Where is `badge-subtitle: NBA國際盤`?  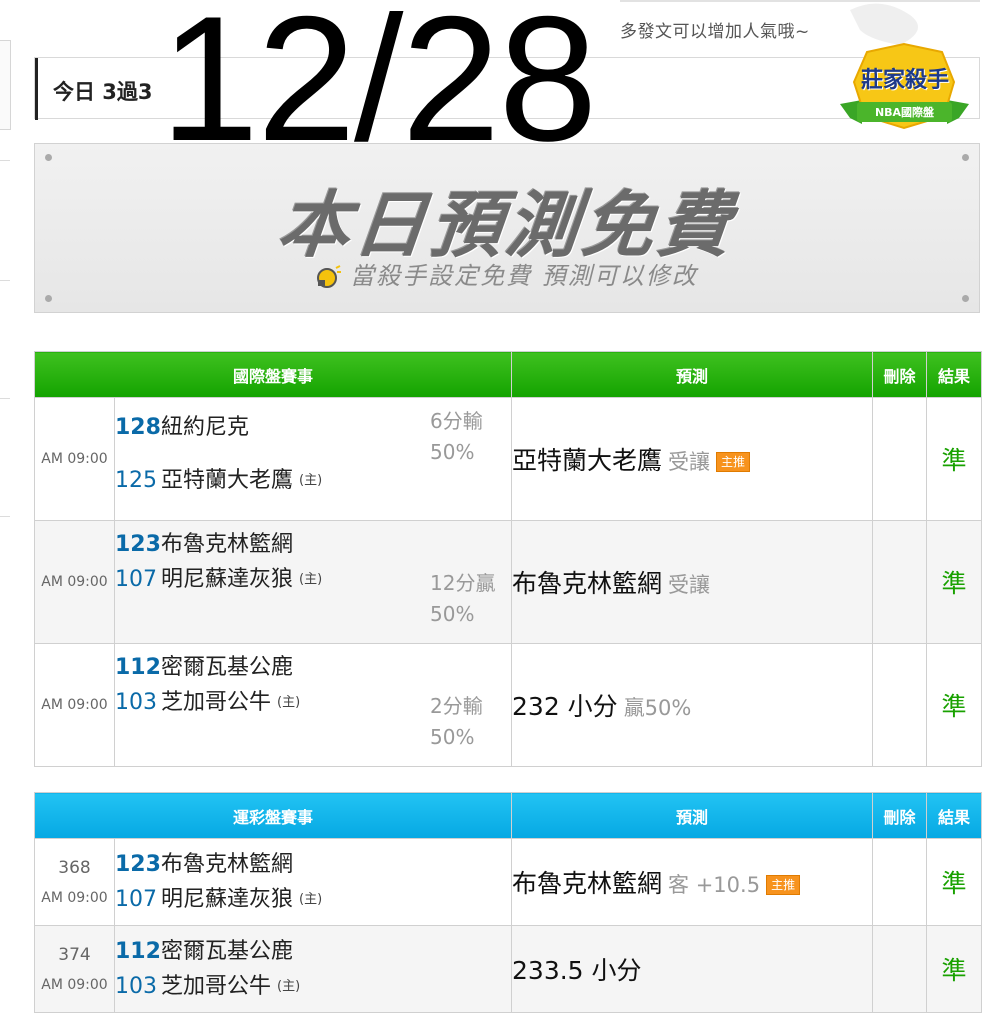 badge-subtitle: NBA國際盤 is located at coordinates (904, 112).